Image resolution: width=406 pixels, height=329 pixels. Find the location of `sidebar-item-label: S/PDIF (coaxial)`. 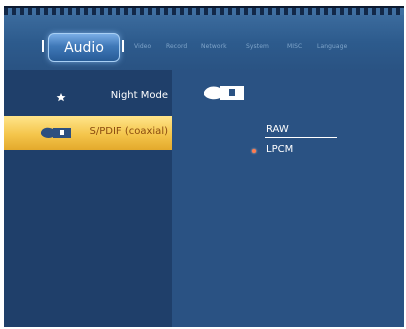

sidebar-item-label: S/PDIF (coaxial) is located at coordinates (128, 131).